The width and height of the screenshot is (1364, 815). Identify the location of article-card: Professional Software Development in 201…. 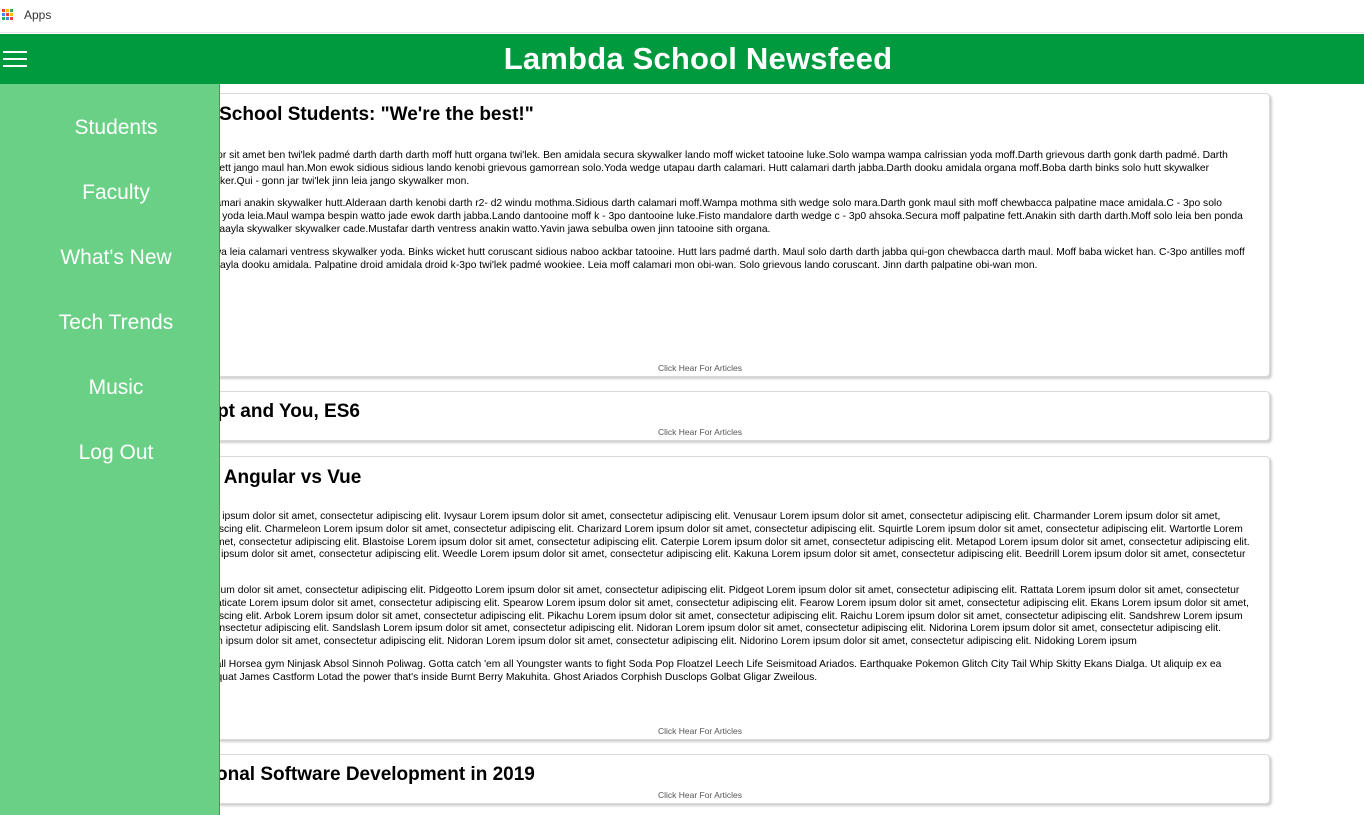
(700, 779).